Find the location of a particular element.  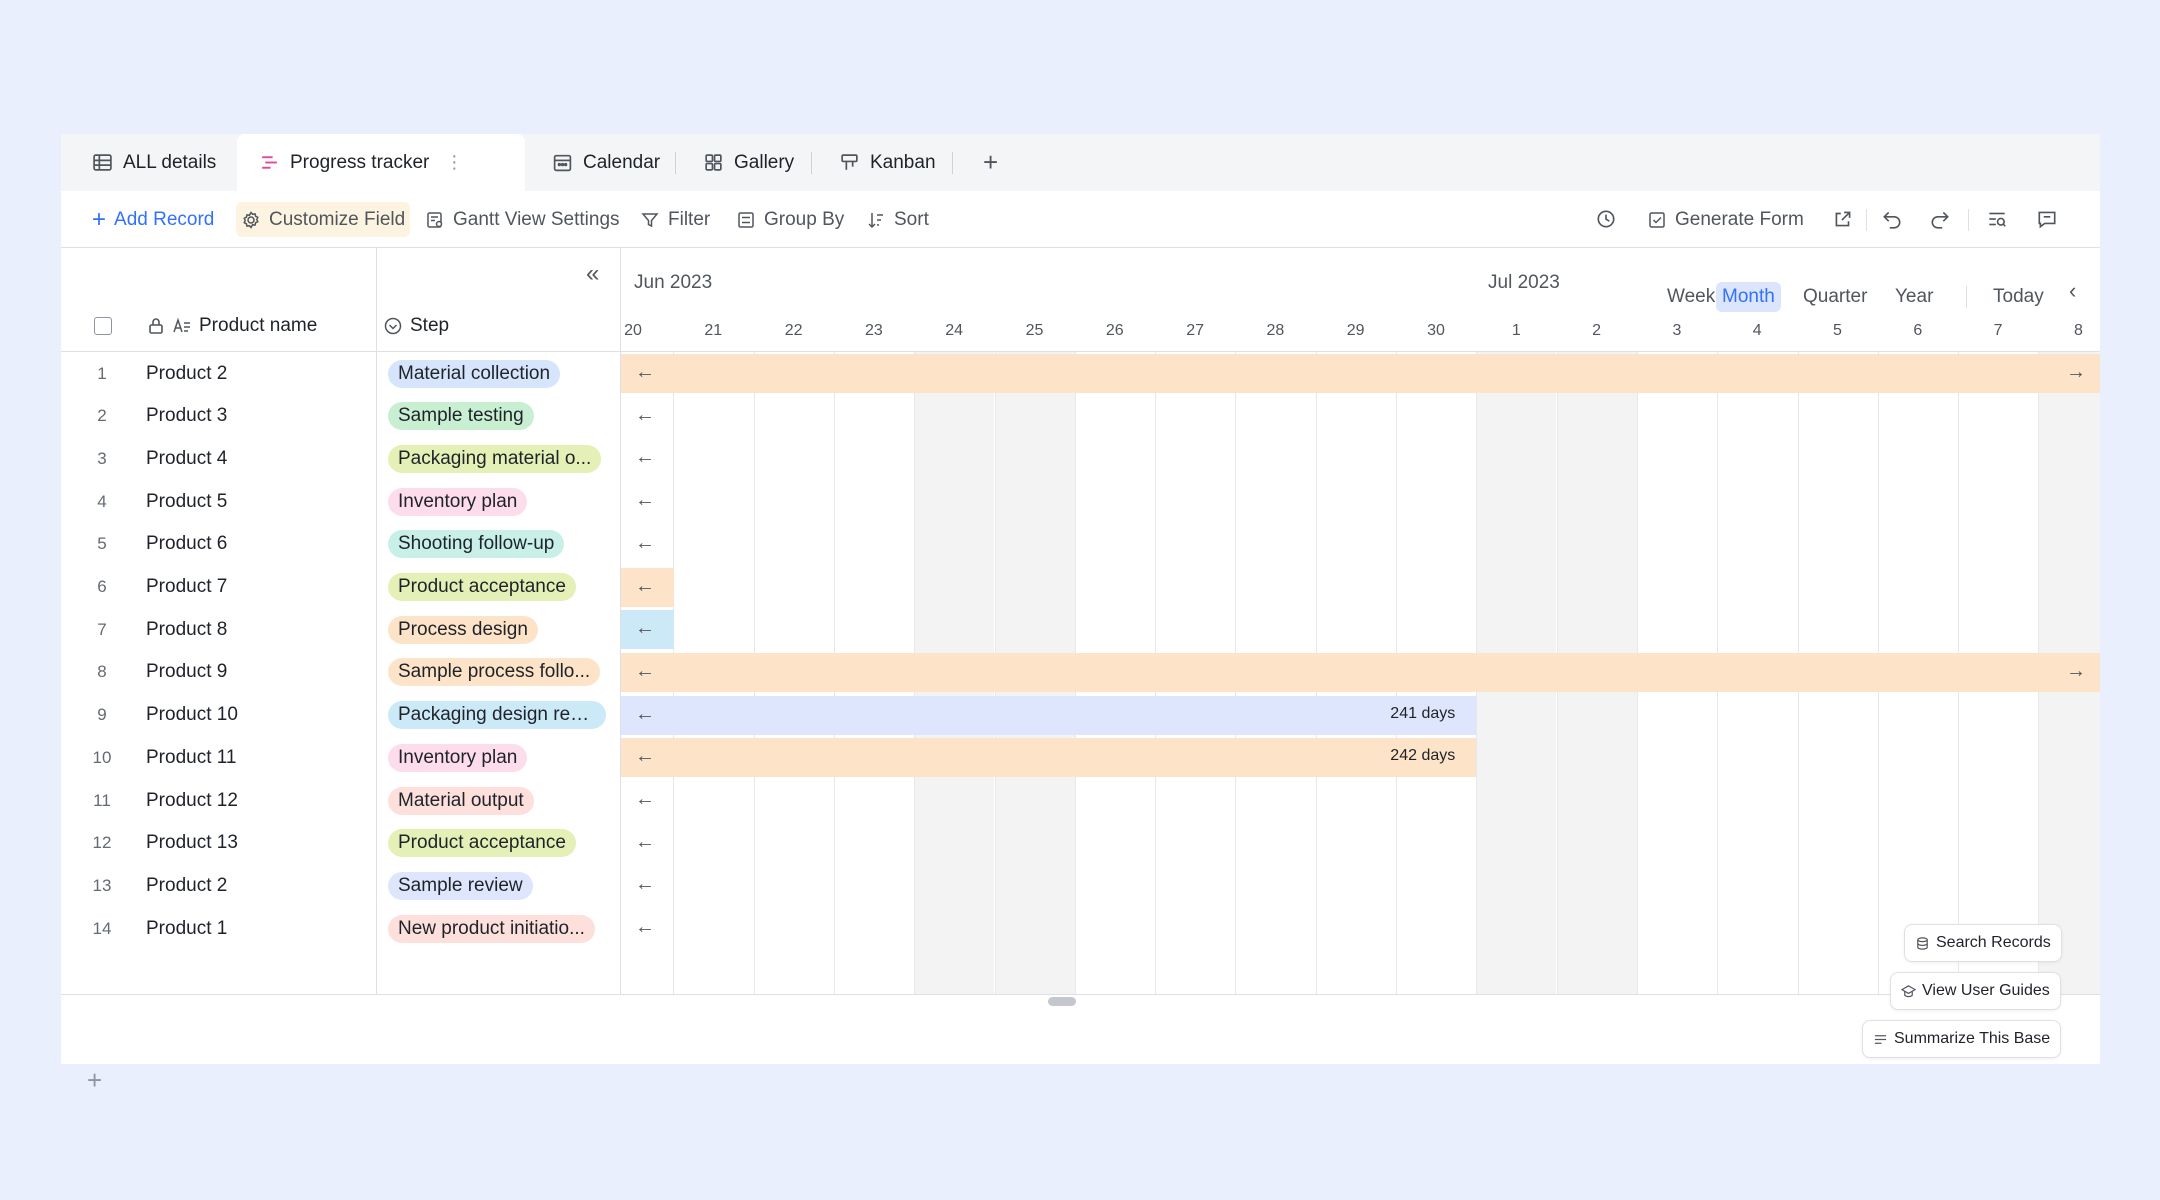

view-year-button: Year is located at coordinates (1914, 297).